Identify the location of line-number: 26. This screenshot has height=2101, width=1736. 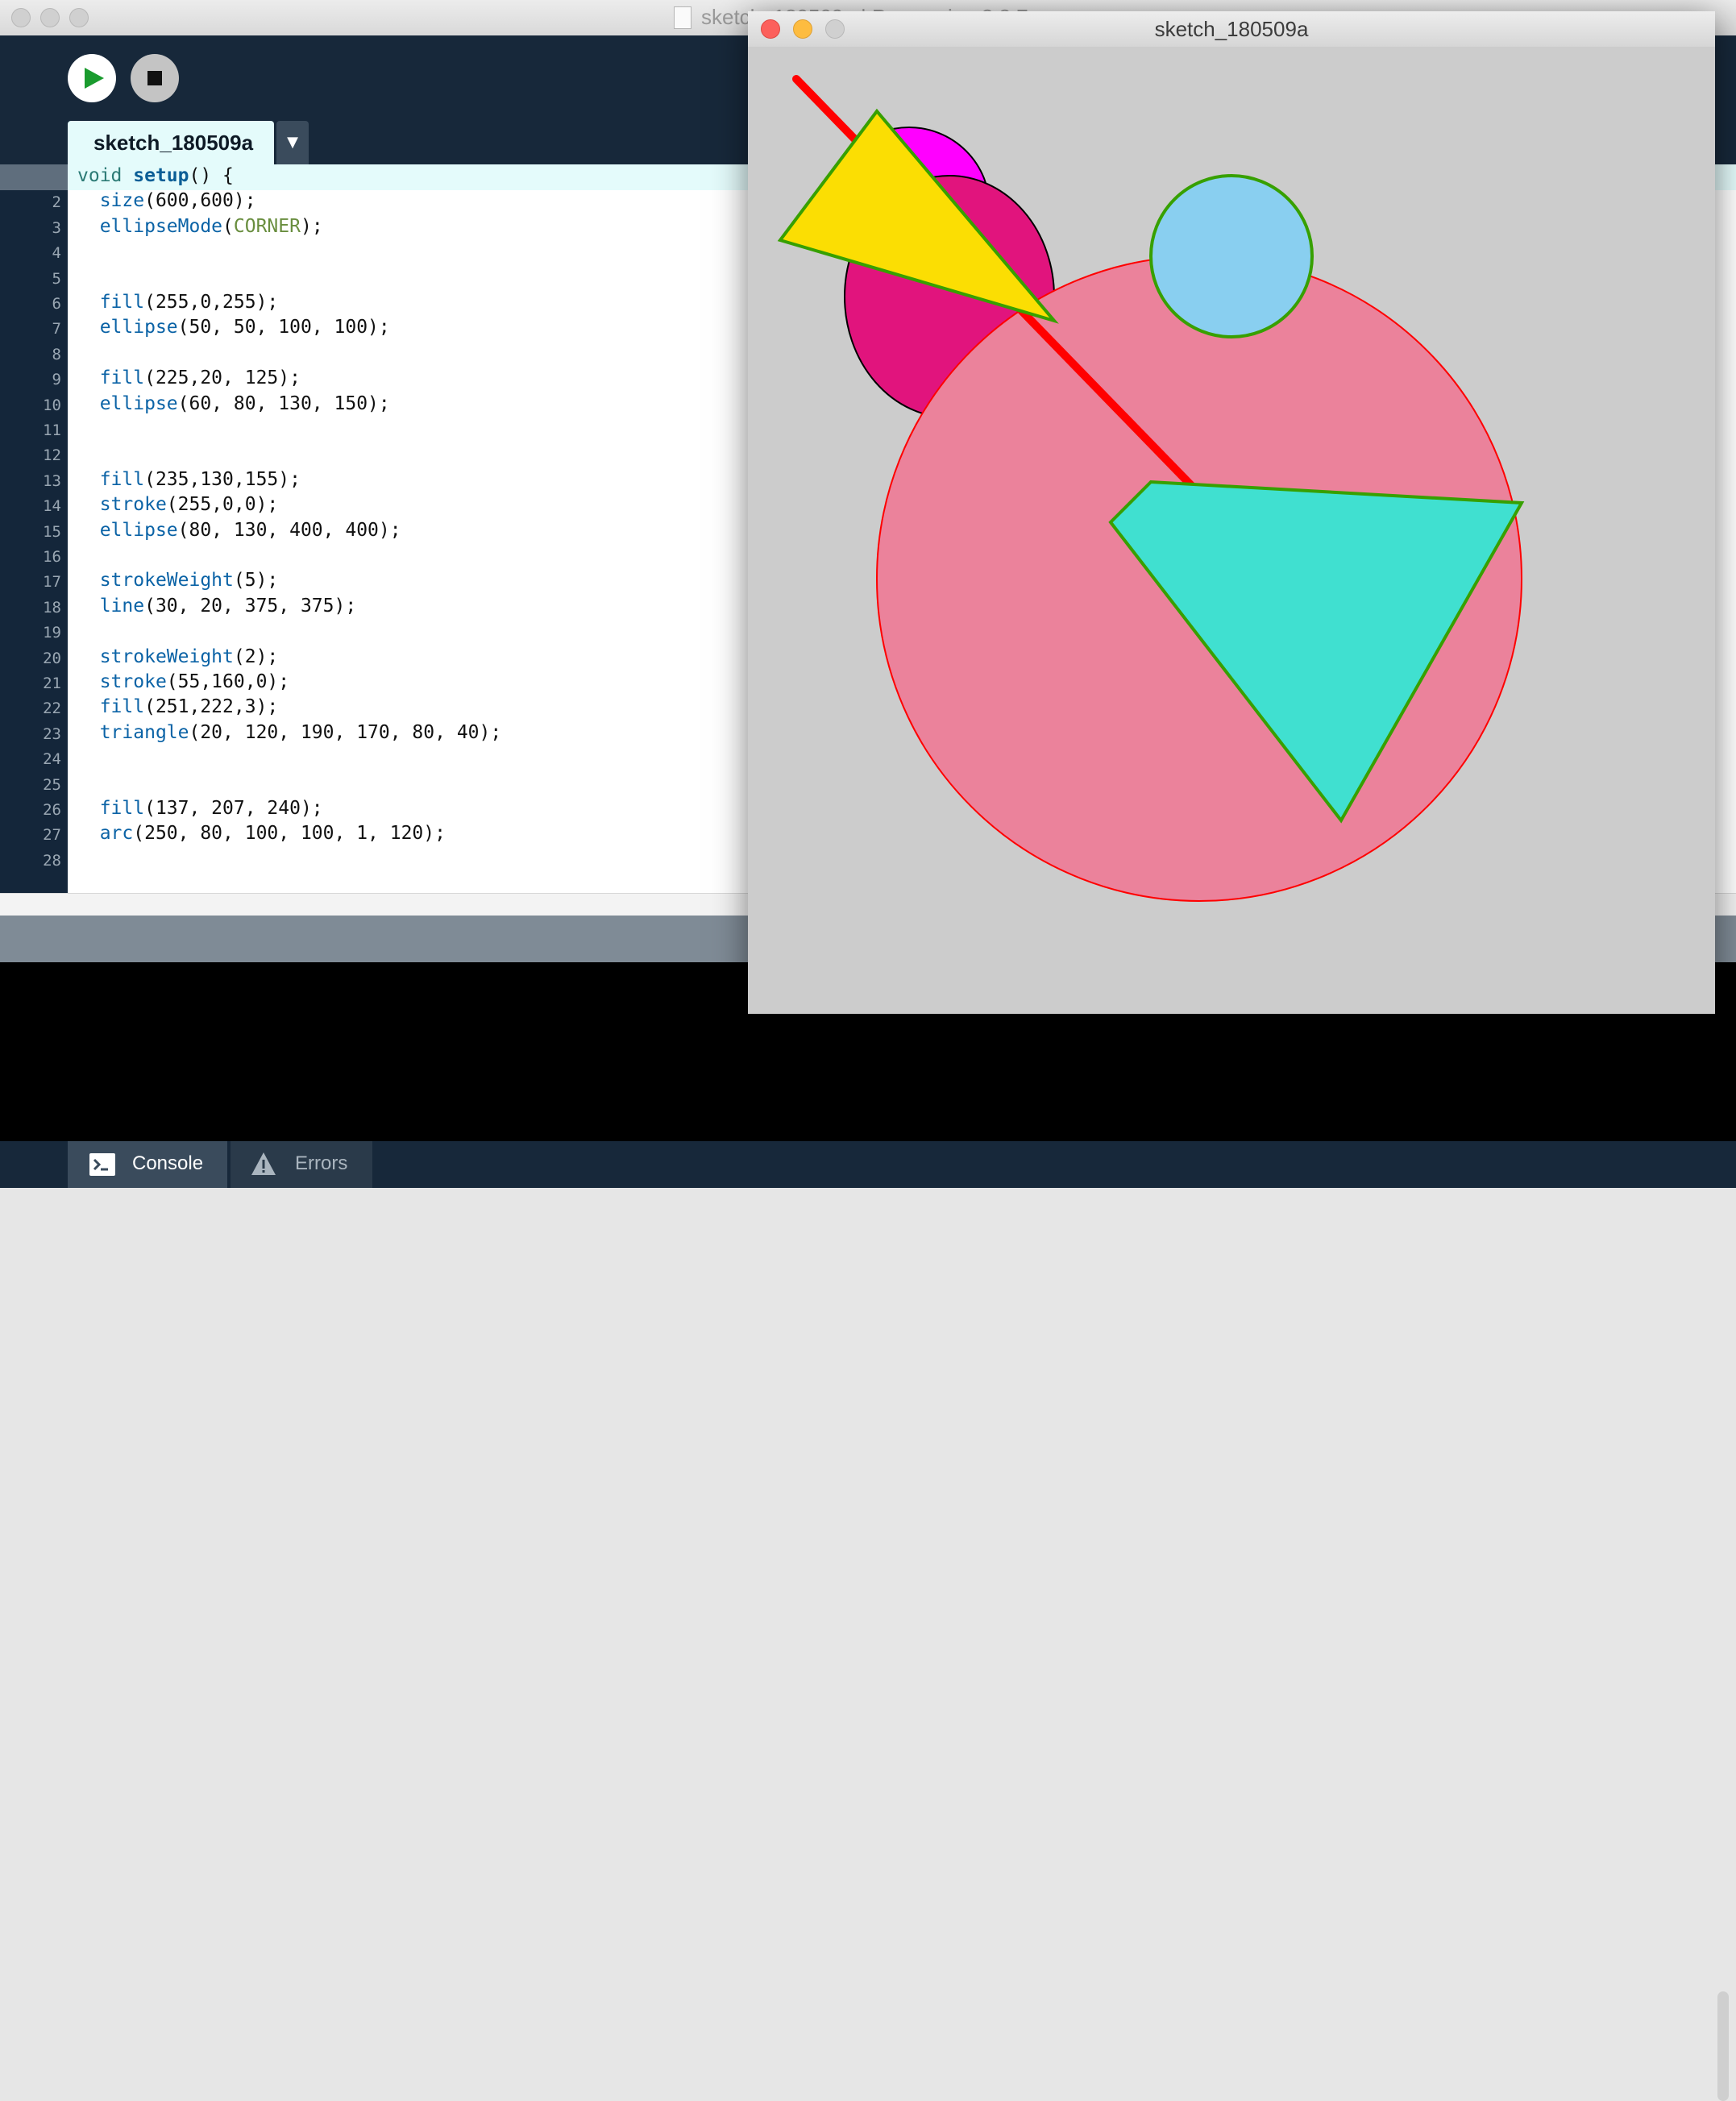
(52, 810).